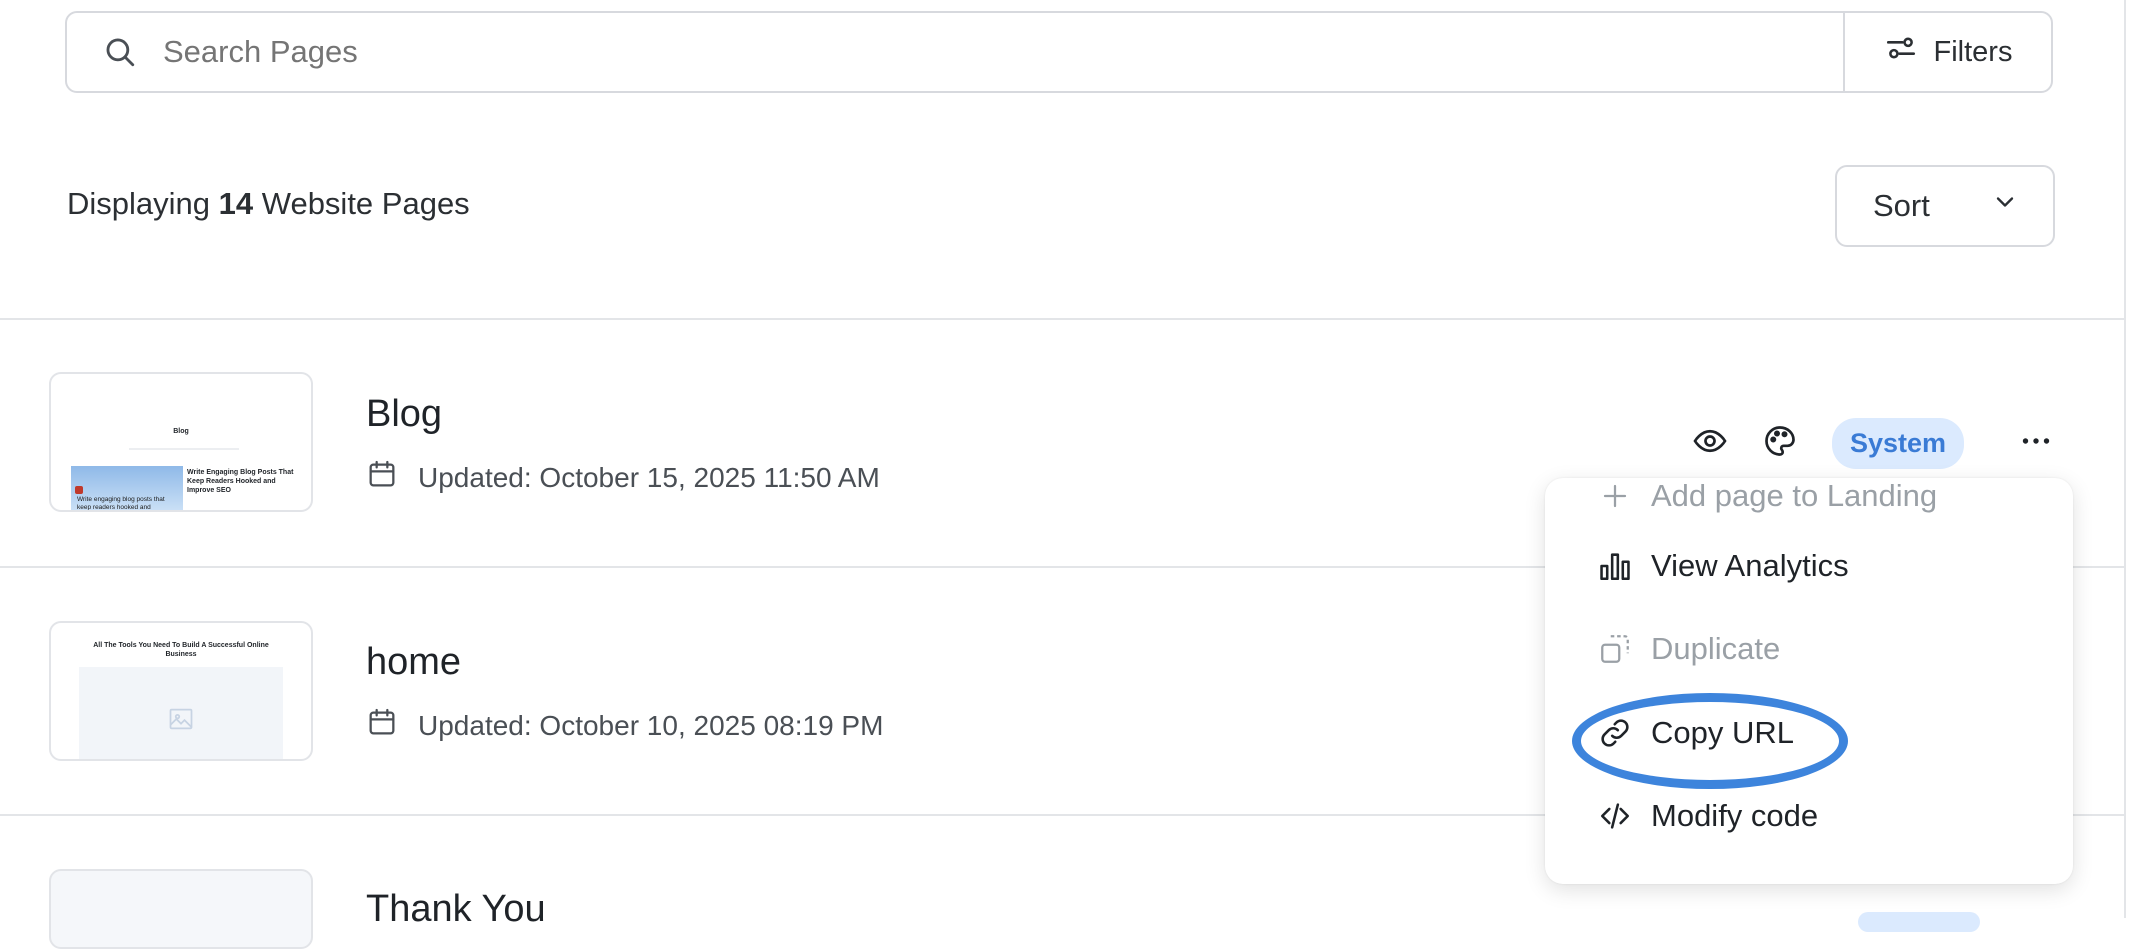 The image size is (2134, 949). I want to click on thumb-search-line, so click(184, 449).